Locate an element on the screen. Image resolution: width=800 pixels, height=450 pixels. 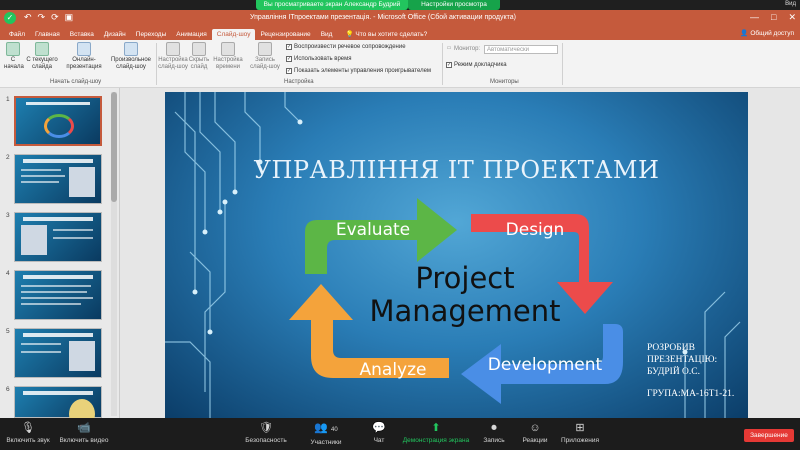
presenter-view-label: Режим докладчика is located at coordinates (480, 65).